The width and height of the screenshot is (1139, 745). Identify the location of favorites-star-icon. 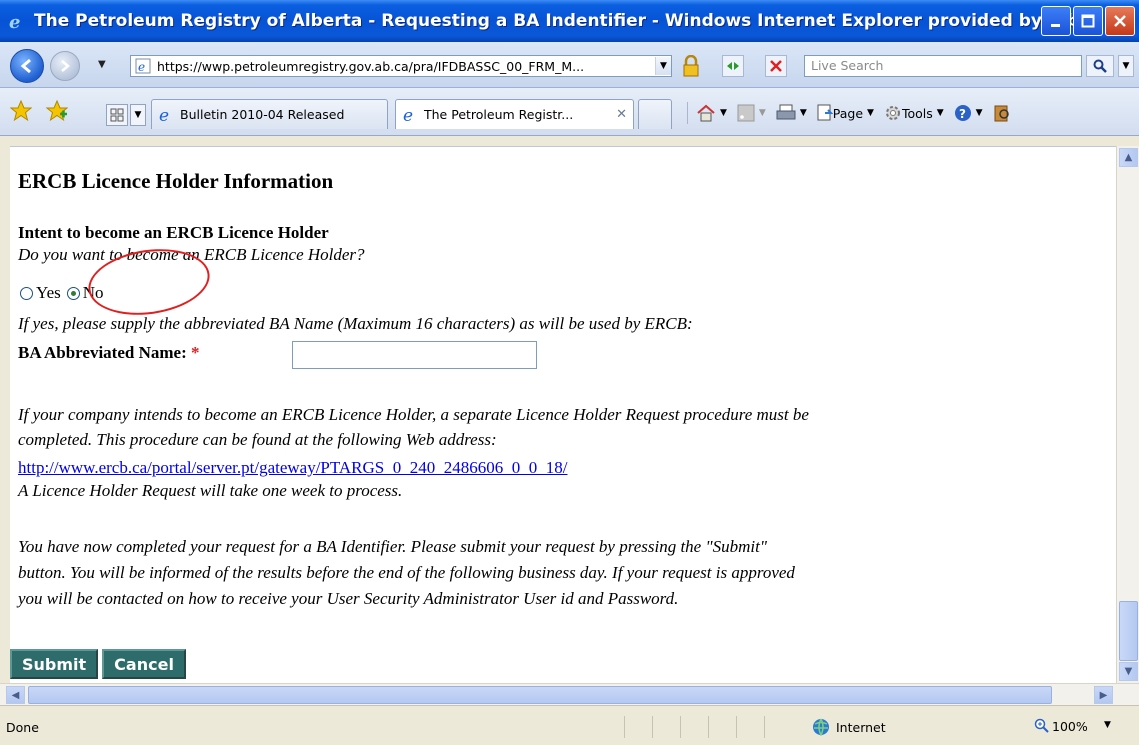
(21, 112).